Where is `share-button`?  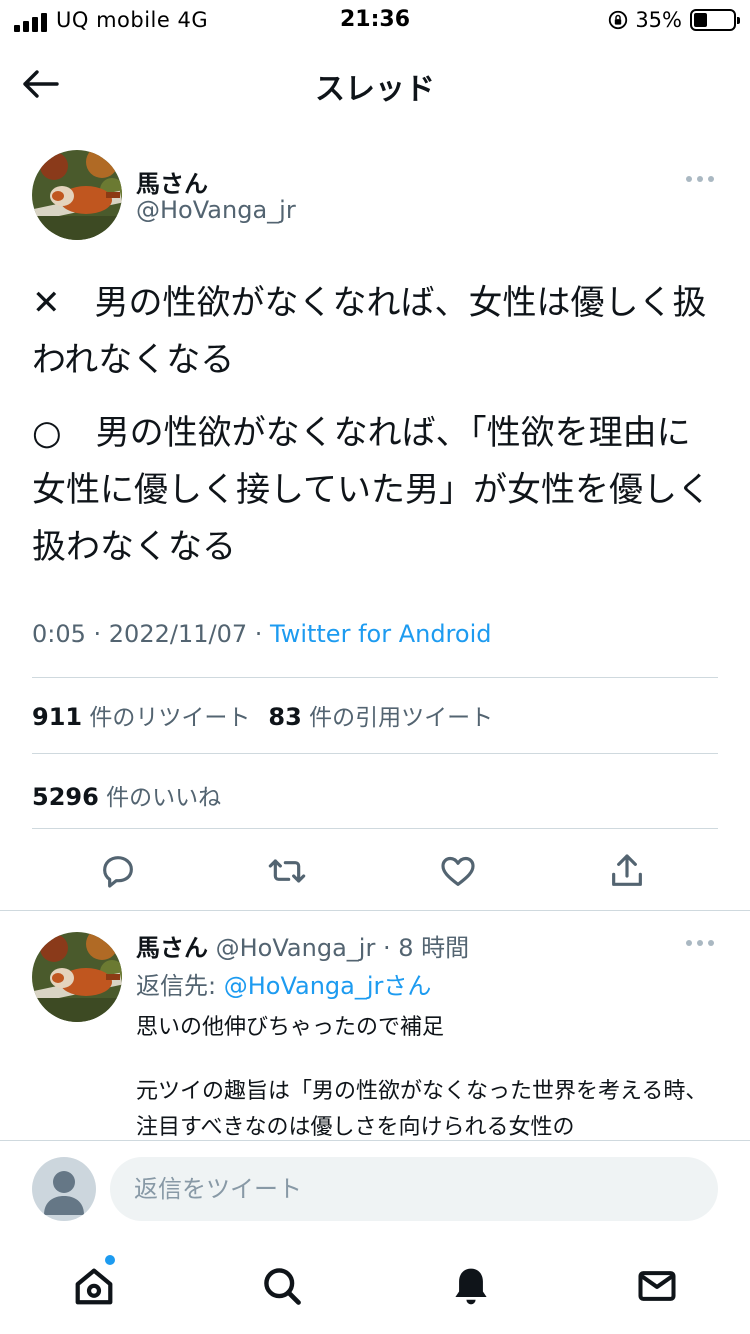
share-button is located at coordinates (627, 871).